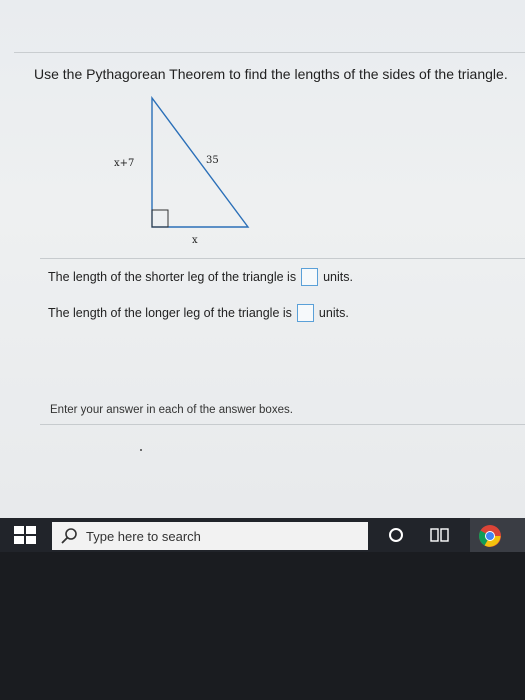 This screenshot has height=700, width=525. I want to click on longer-leg-suffix: units., so click(333, 313).